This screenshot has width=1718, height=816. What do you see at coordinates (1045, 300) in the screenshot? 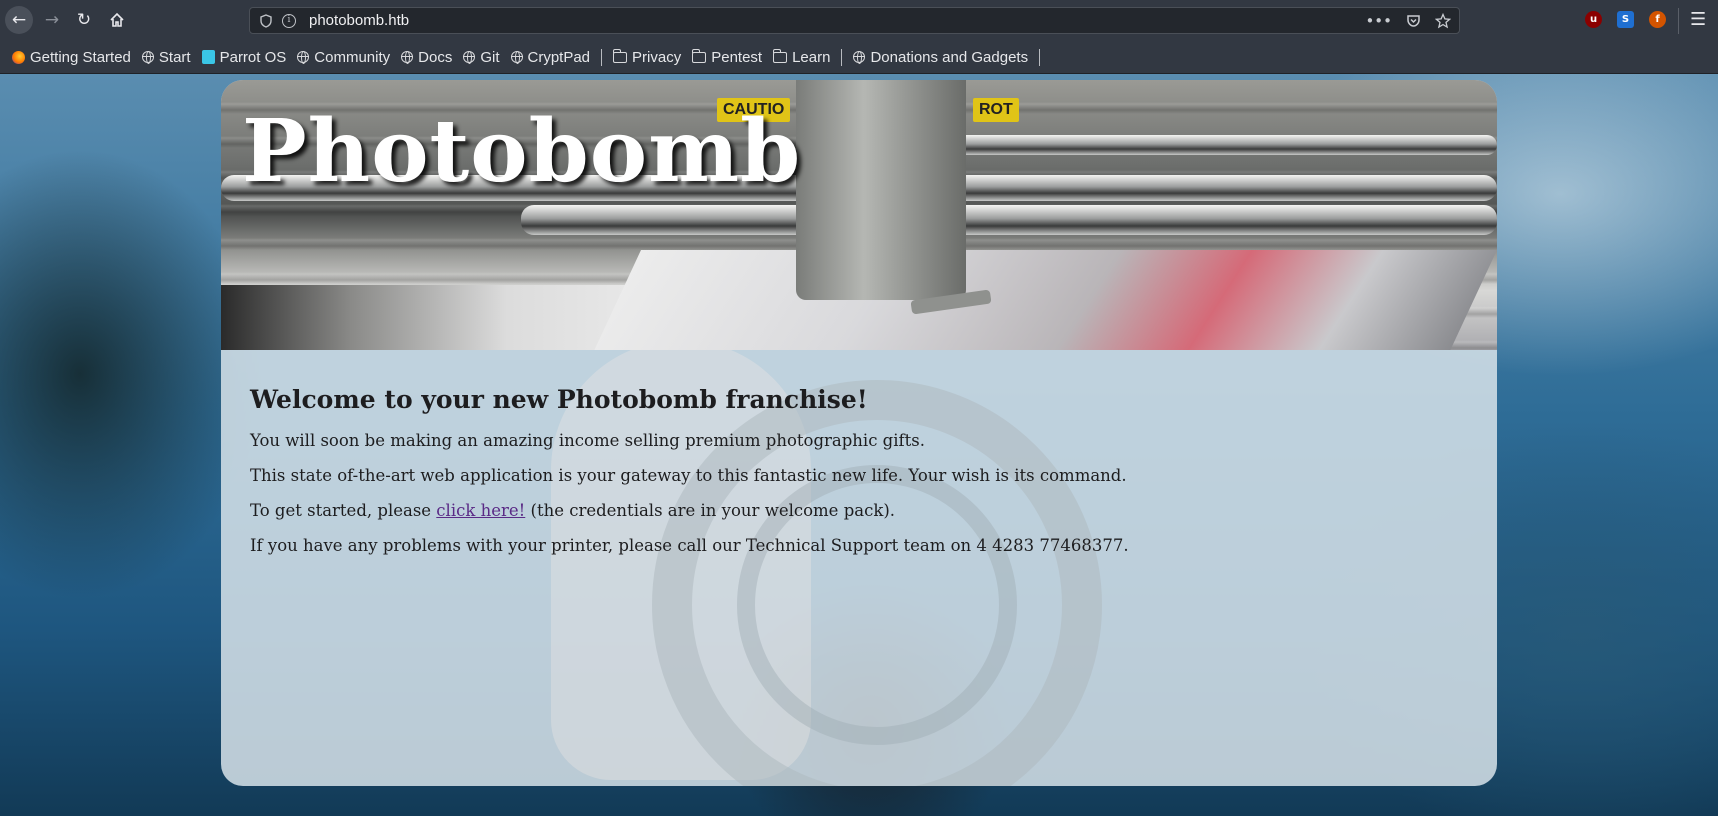
I see `banner-paper` at bounding box center [1045, 300].